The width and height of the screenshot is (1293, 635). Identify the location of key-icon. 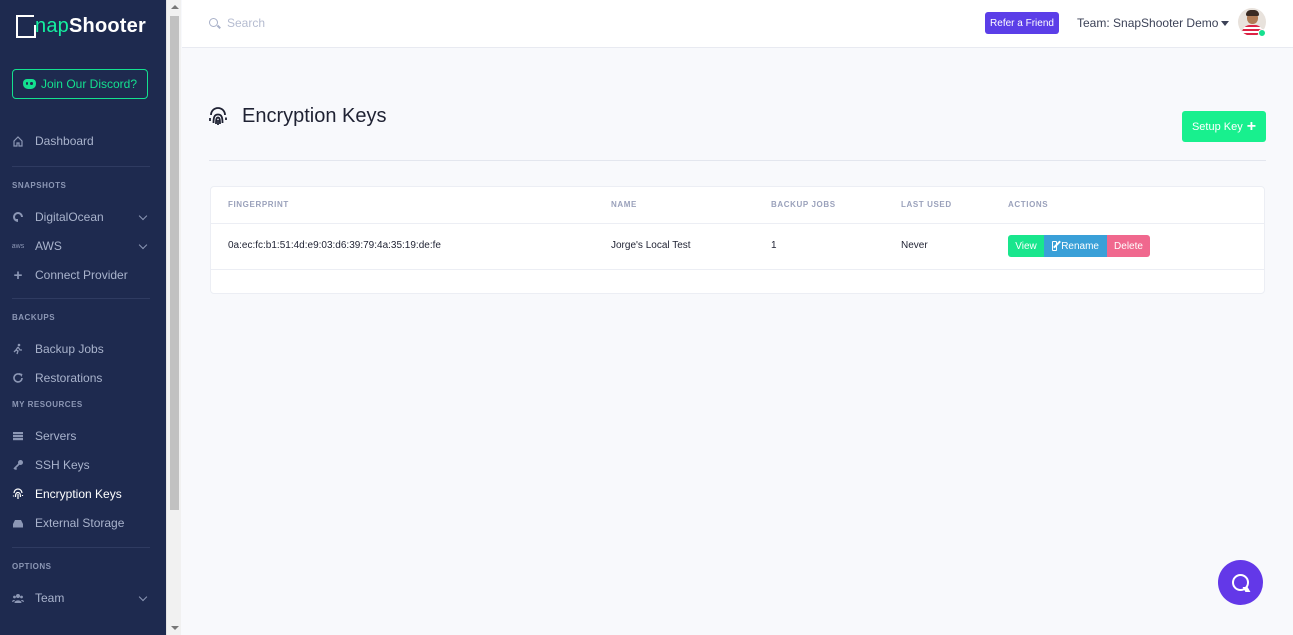
(18, 465).